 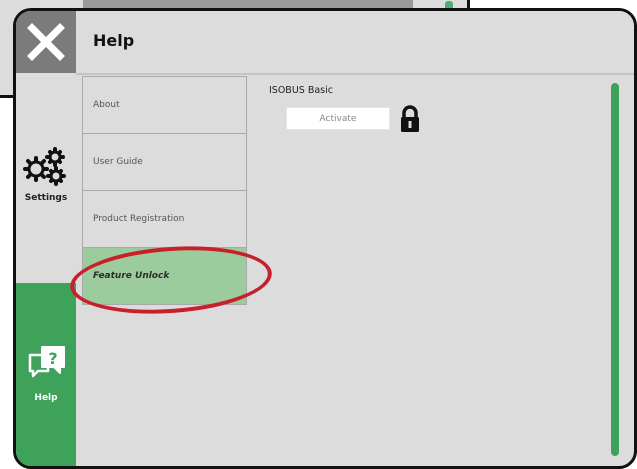 I want to click on lock-icon, so click(x=410, y=118).